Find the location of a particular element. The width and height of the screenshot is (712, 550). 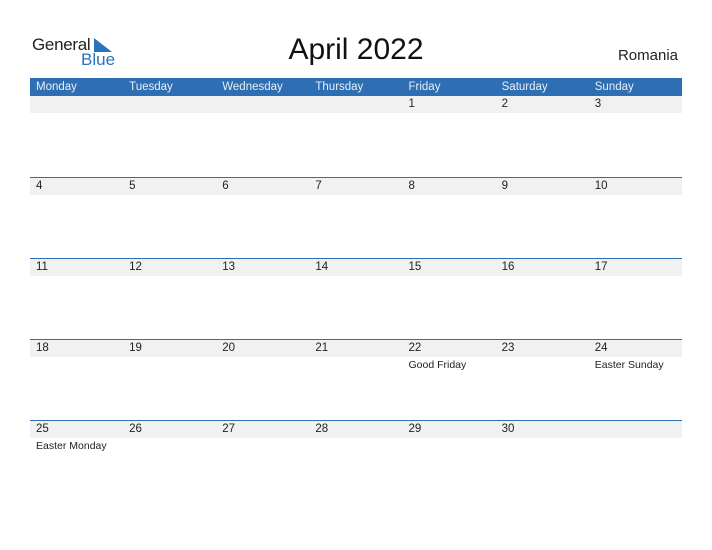

day-cell: 15 is located at coordinates (449, 289).